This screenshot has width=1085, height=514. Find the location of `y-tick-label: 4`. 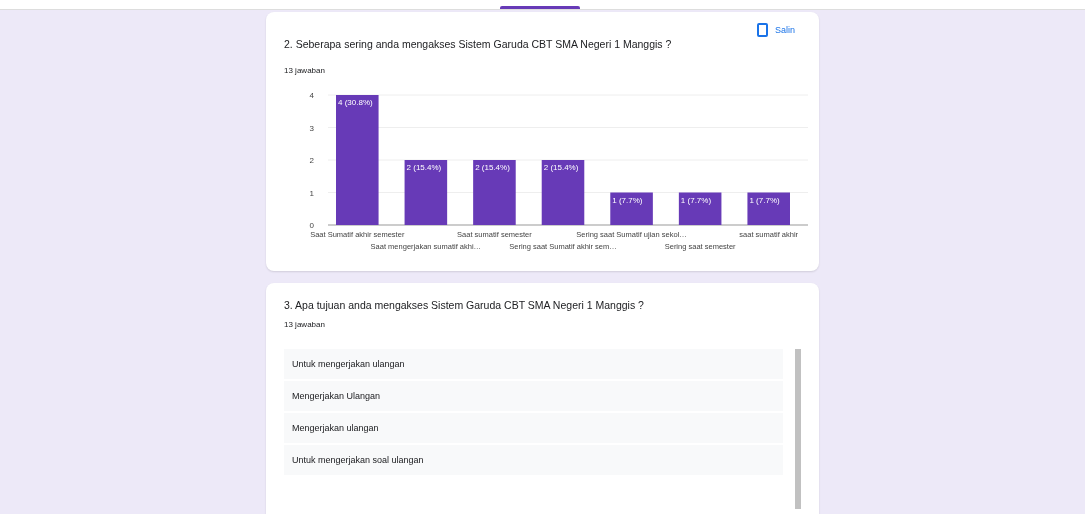

y-tick-label: 4 is located at coordinates (311, 95).